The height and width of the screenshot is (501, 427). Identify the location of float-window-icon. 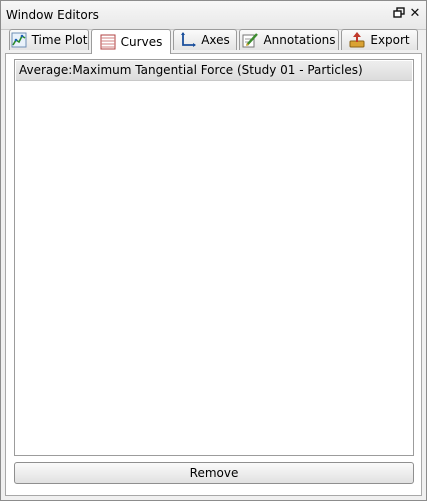
(399, 14).